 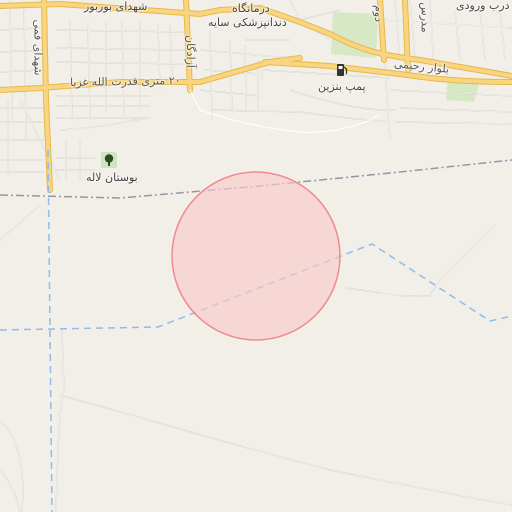 What do you see at coordinates (109, 160) in the screenshot?
I see `tree-icon` at bounding box center [109, 160].